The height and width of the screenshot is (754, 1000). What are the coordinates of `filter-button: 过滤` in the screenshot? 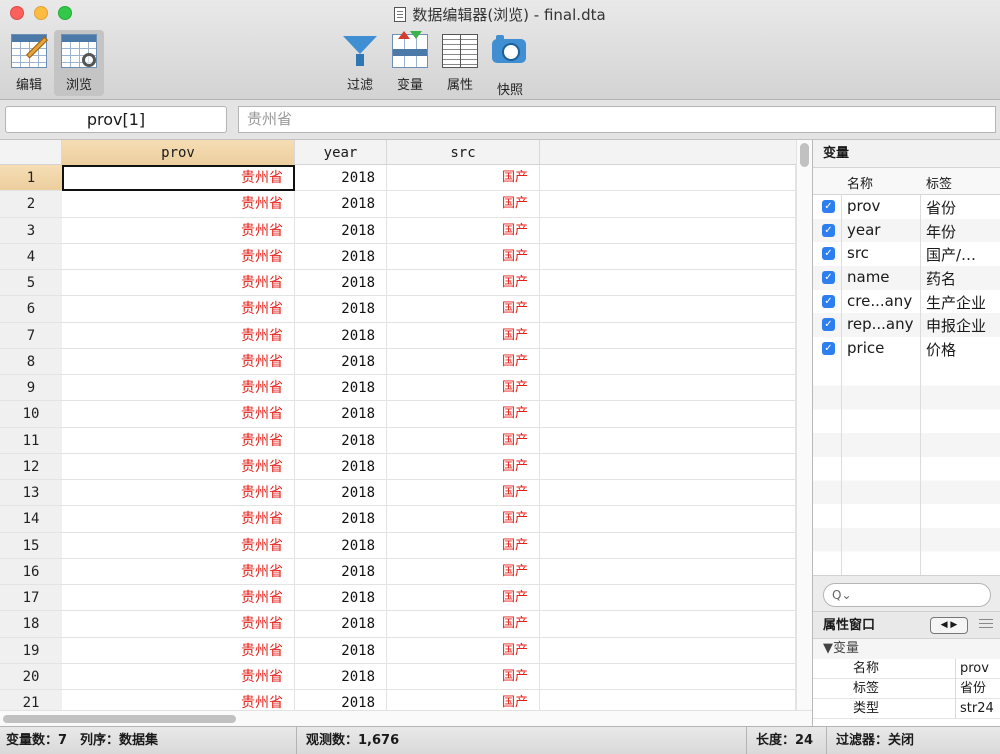 It's located at (360, 63).